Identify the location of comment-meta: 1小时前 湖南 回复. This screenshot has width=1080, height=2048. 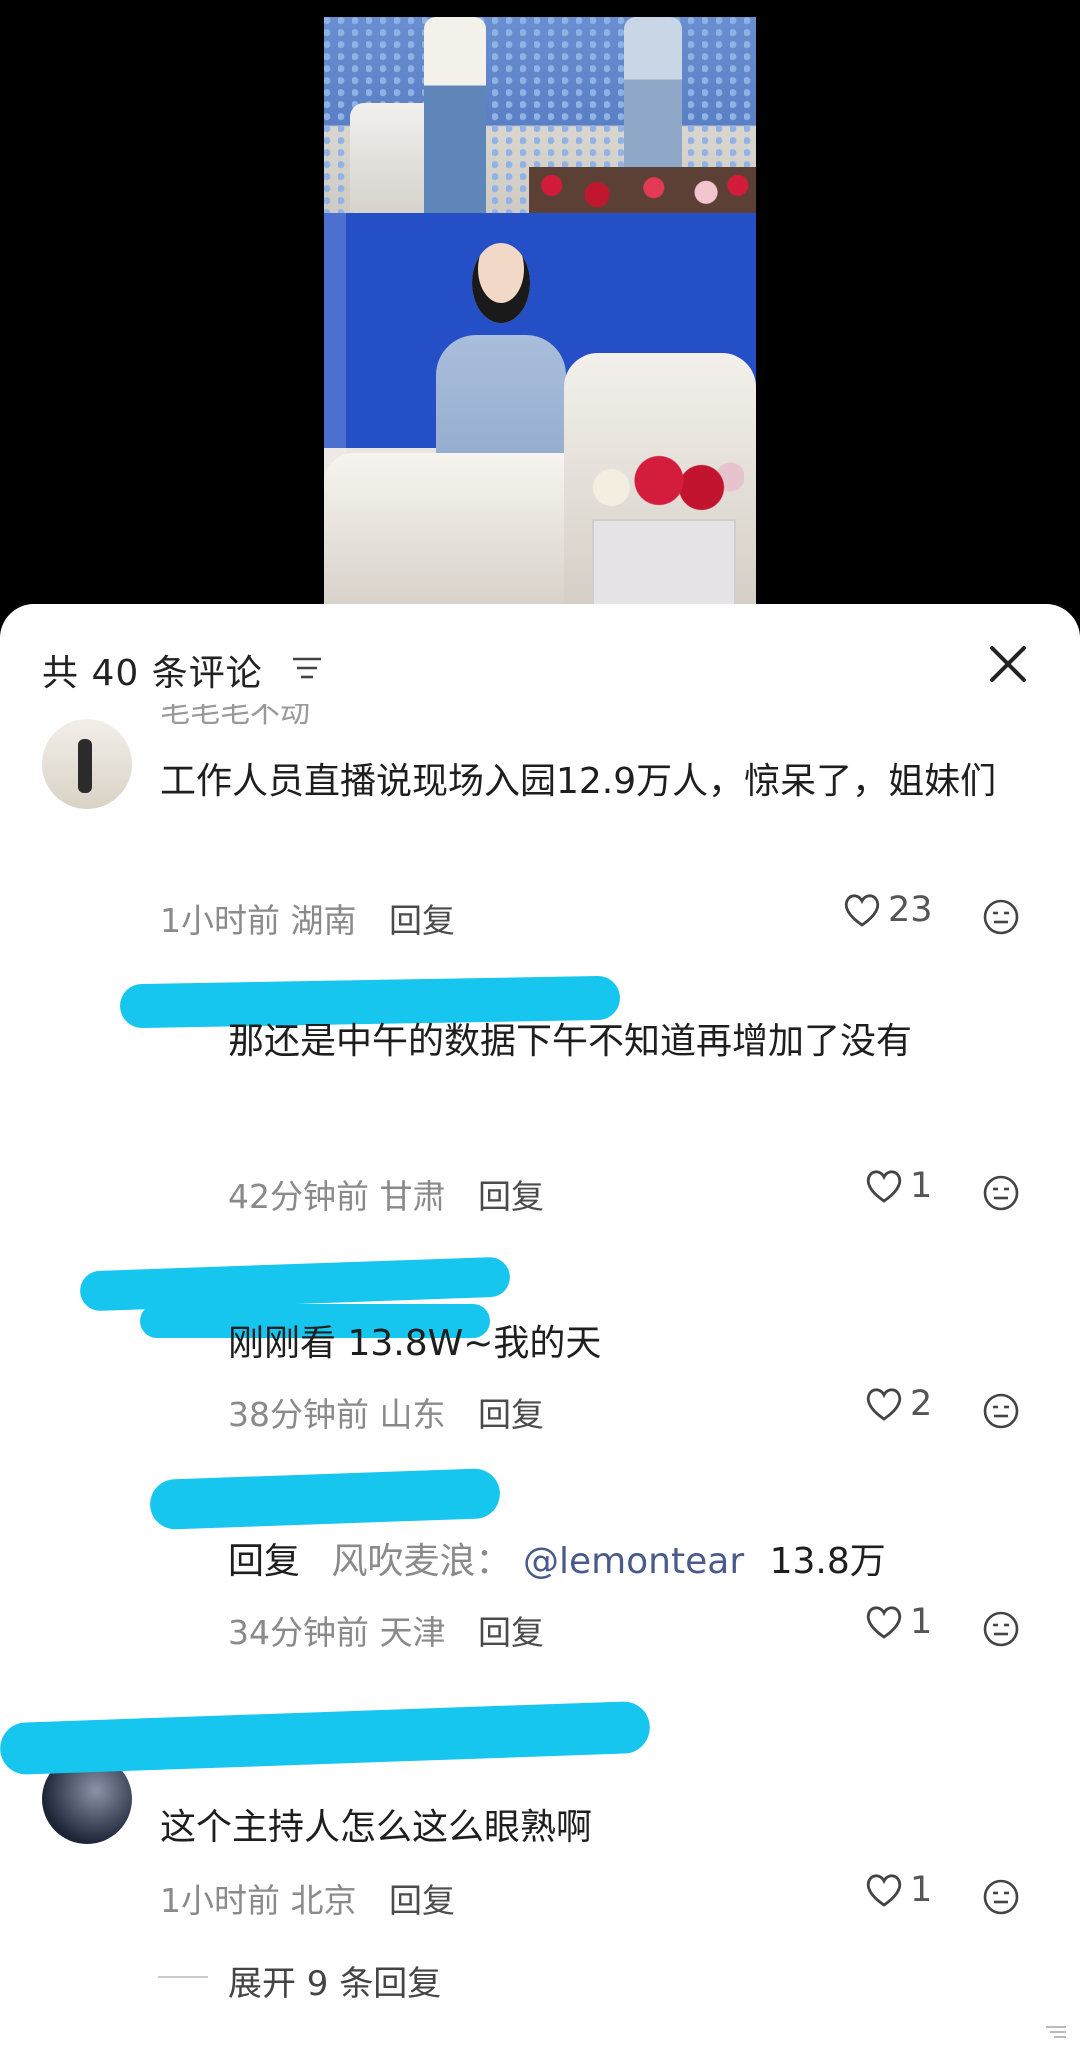
(307, 918).